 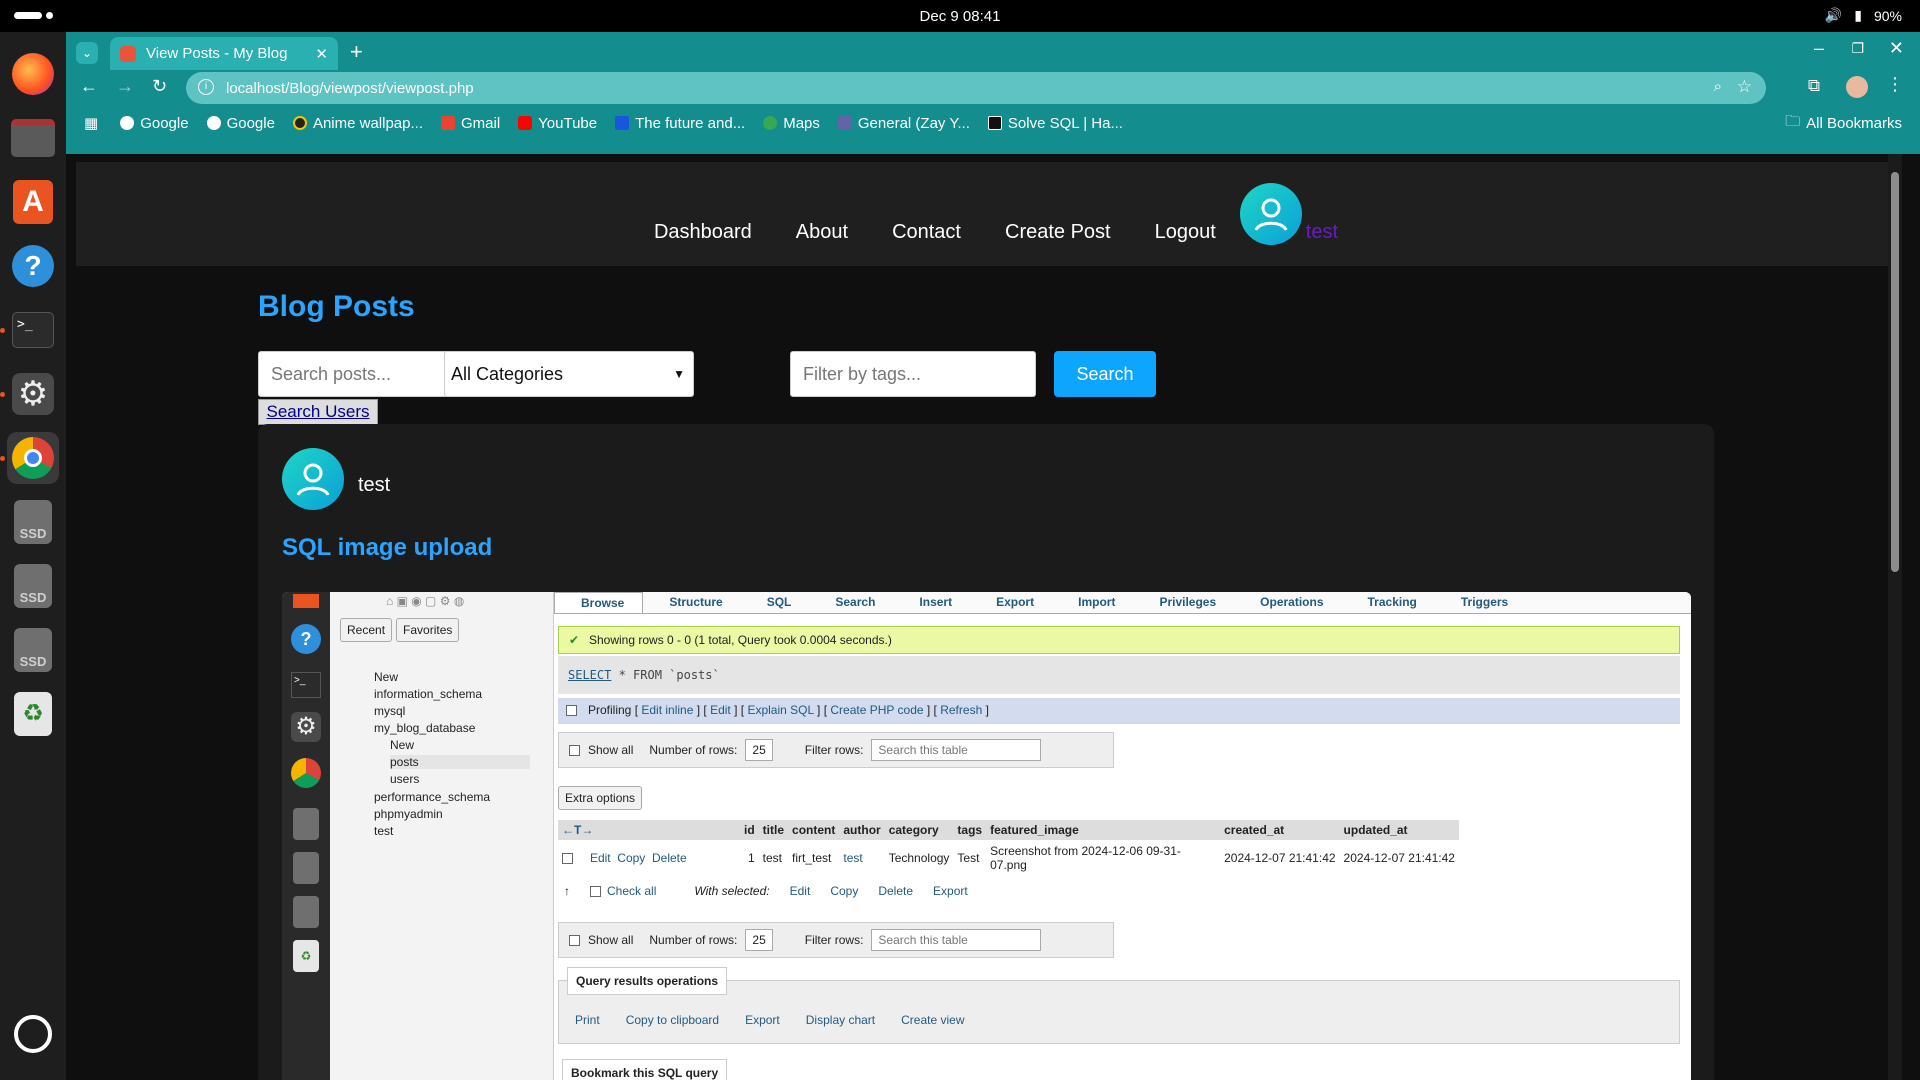 I want to click on nav-create-post: Create Post, so click(x=1058, y=232).